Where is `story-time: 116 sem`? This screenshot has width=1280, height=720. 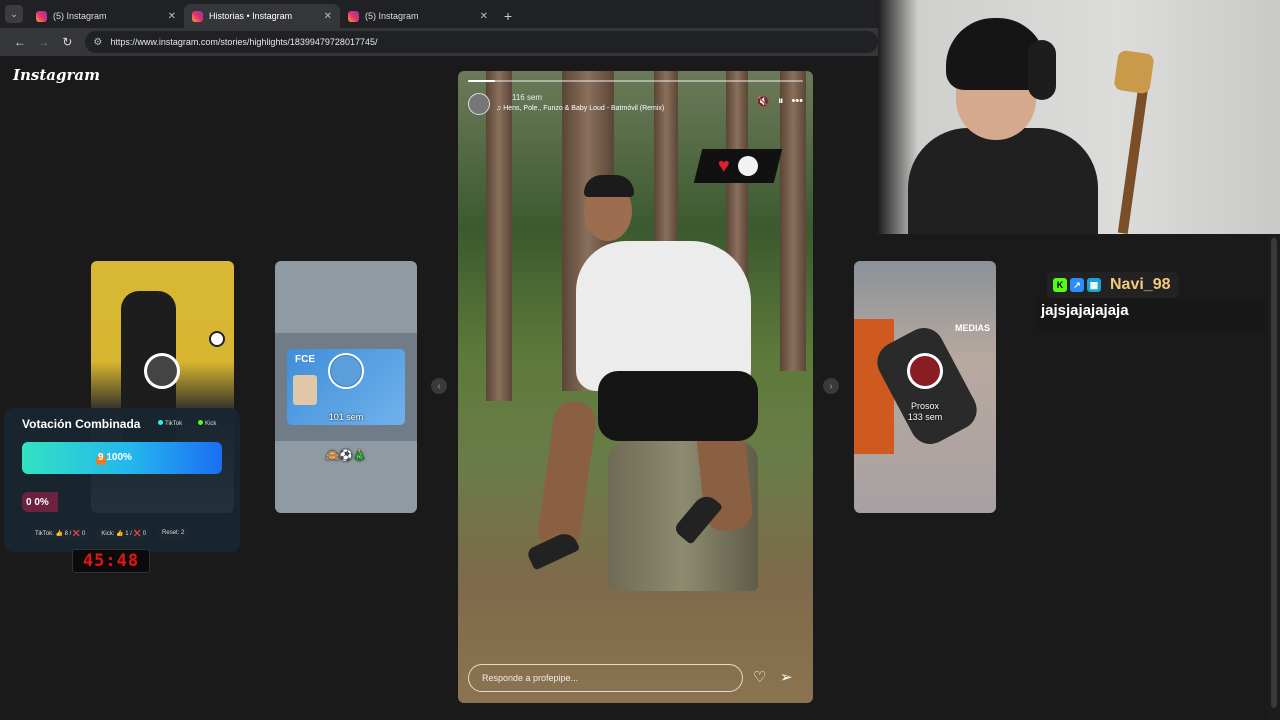 story-time: 116 sem is located at coordinates (527, 97).